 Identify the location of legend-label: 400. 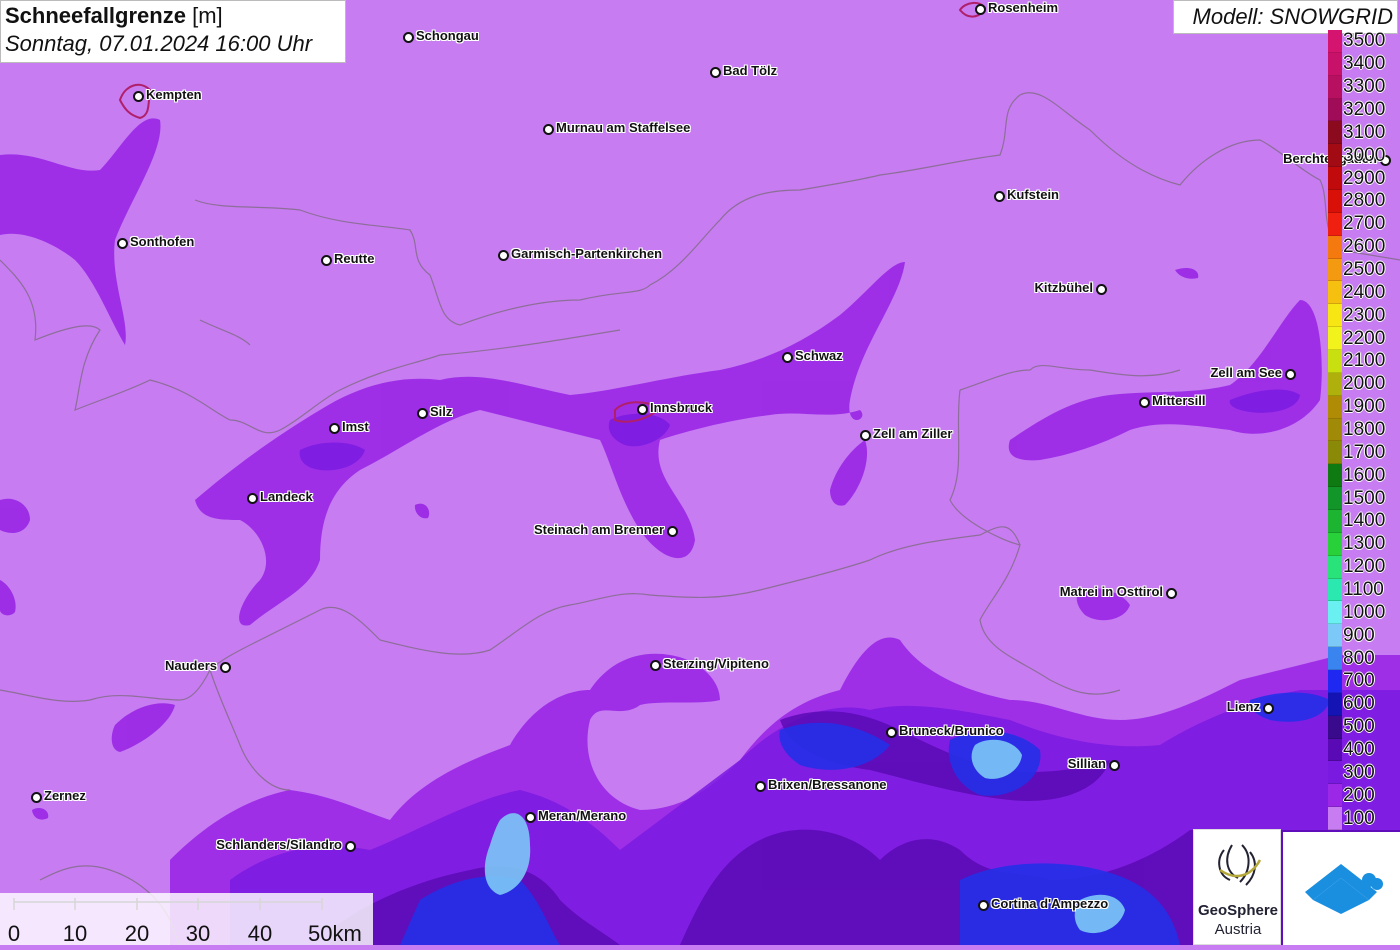
(1359, 749).